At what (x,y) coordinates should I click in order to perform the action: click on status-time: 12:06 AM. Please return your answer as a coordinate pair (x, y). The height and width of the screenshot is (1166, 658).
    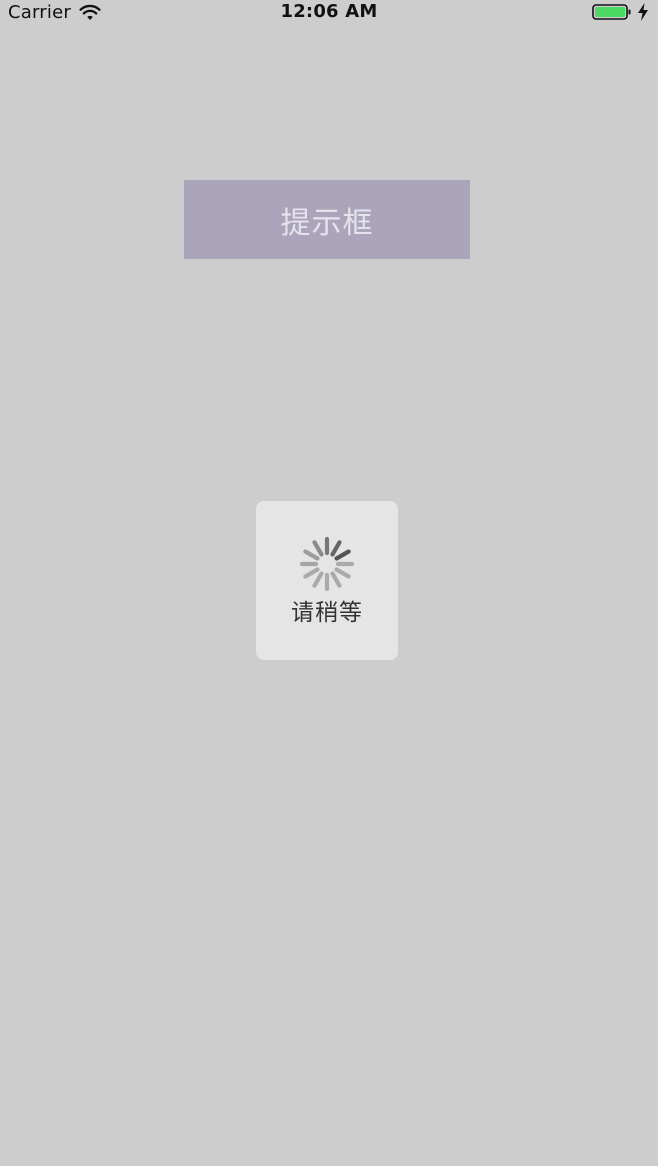
    Looking at the image, I should click on (329, 11).